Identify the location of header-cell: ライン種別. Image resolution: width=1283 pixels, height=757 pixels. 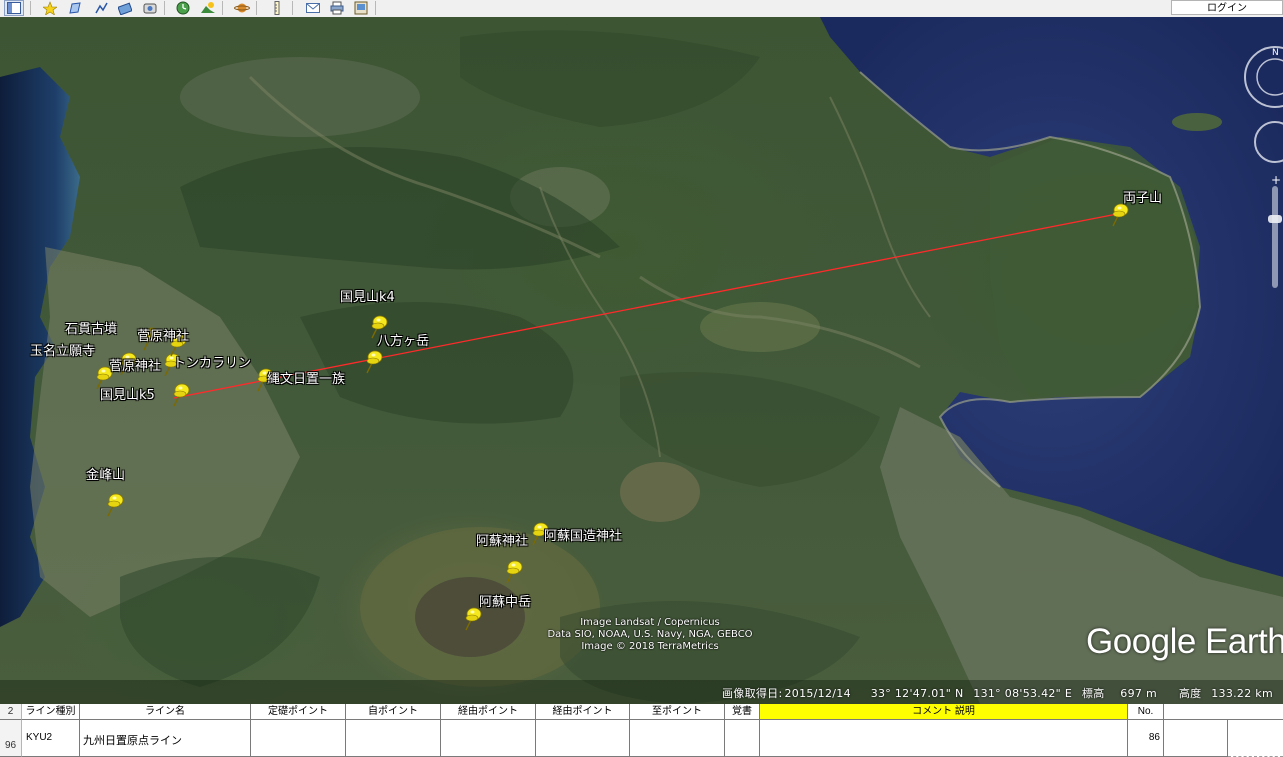
(51, 712).